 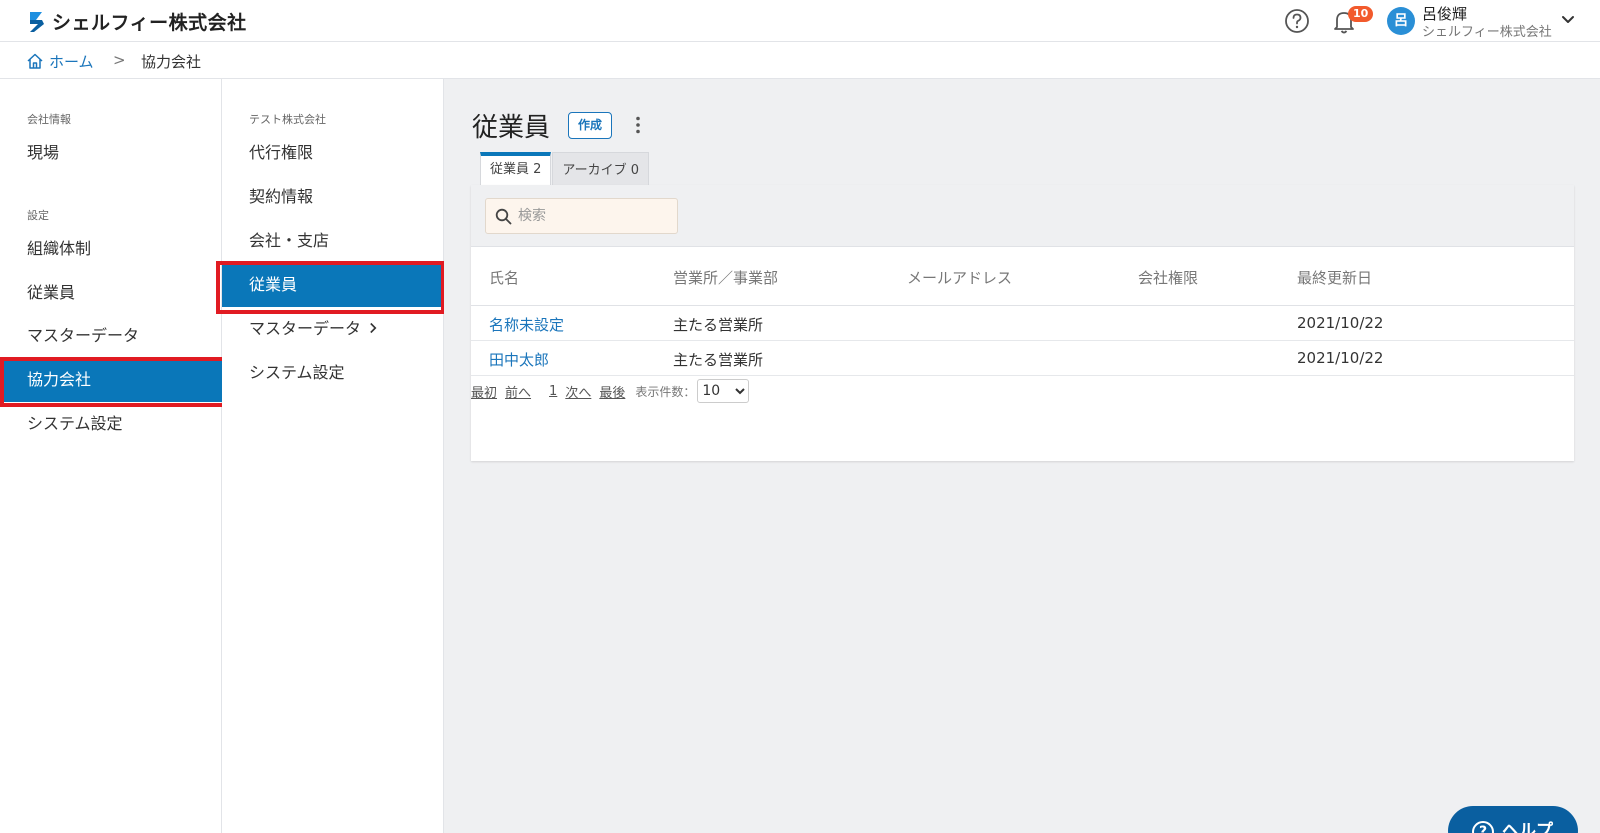 I want to click on per-page-select: 10, so click(x=723, y=391).